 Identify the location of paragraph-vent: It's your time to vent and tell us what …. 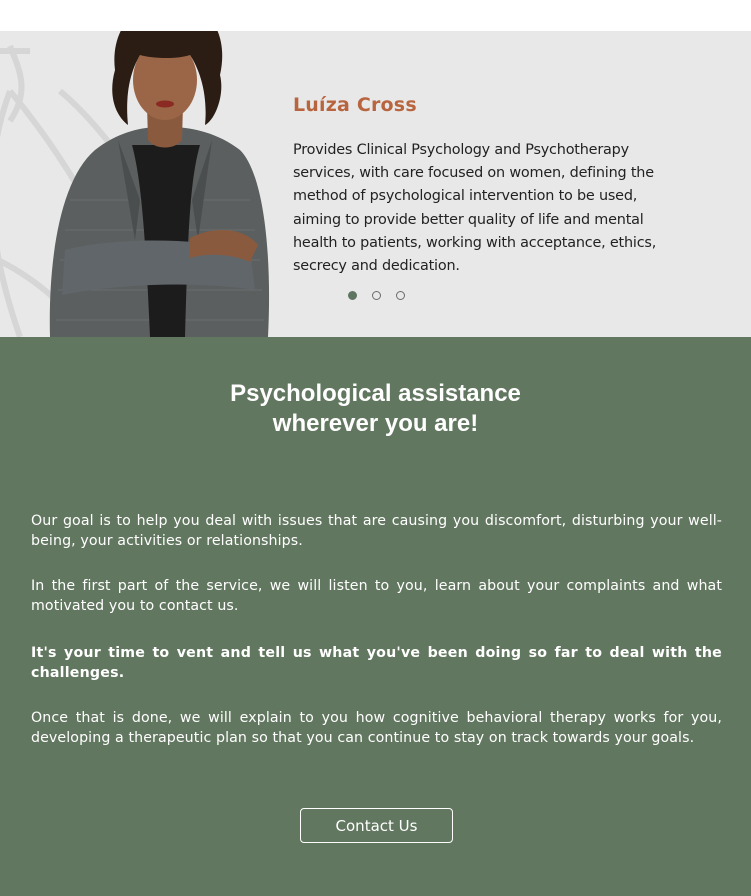
(376, 663).